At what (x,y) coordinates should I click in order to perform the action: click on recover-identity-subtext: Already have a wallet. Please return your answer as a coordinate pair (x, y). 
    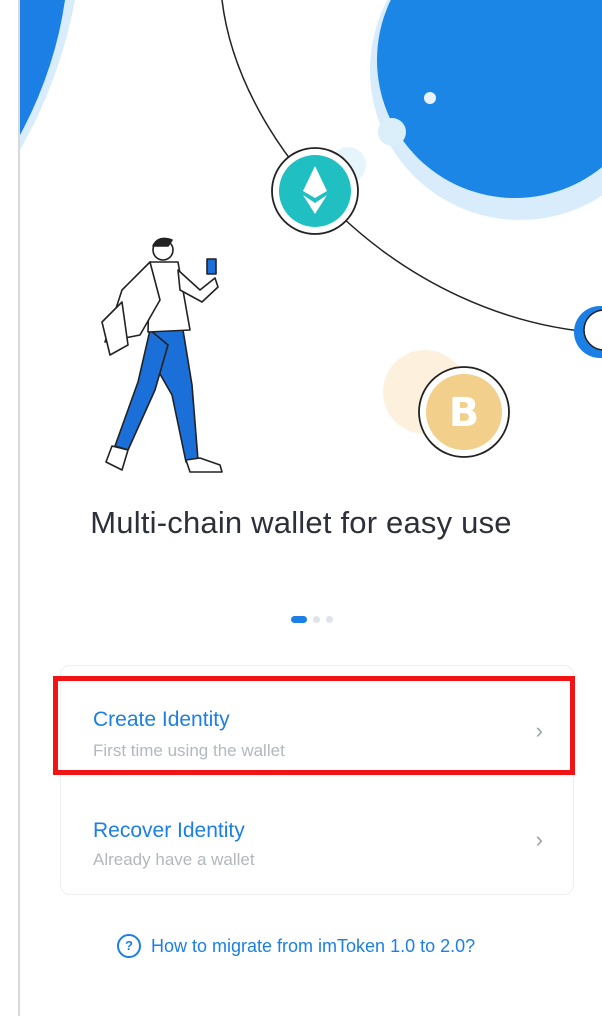
    Looking at the image, I should click on (174, 859).